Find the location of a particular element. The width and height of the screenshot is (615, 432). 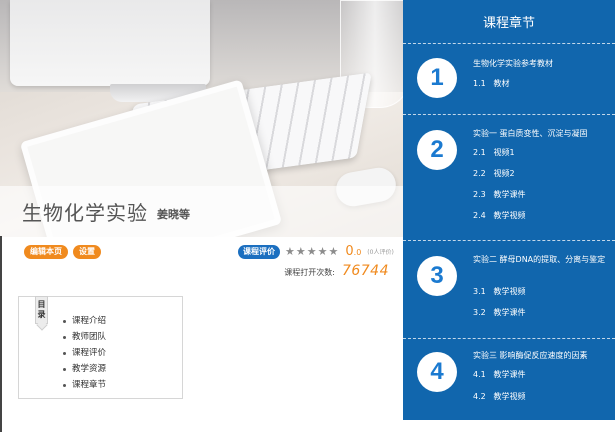

chapter-item-label: 教材 is located at coordinates (501, 83).